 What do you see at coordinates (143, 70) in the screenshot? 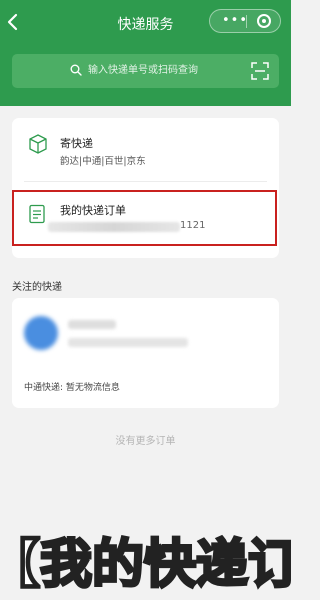
I see `search-placeholder: 输入快递单号或扫码查询` at bounding box center [143, 70].